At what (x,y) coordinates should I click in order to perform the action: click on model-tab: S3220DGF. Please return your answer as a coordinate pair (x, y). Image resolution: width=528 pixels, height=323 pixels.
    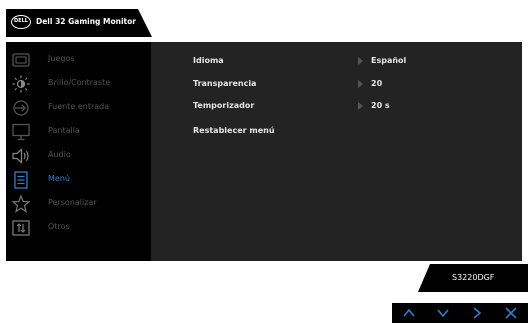
    Looking at the image, I should click on (473, 278).